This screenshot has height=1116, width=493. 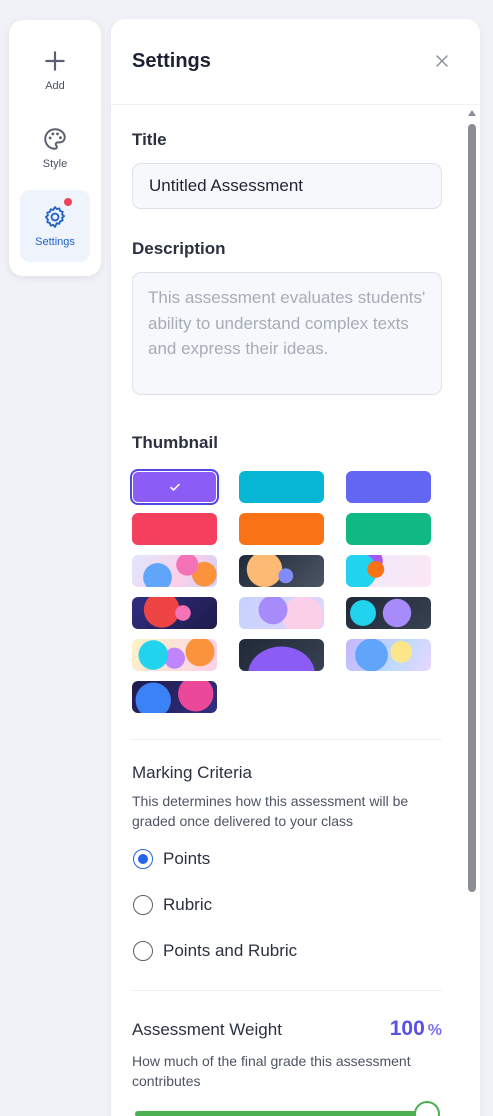 I want to click on assessment-weight-value-group: 100%, so click(x=416, y=1029).